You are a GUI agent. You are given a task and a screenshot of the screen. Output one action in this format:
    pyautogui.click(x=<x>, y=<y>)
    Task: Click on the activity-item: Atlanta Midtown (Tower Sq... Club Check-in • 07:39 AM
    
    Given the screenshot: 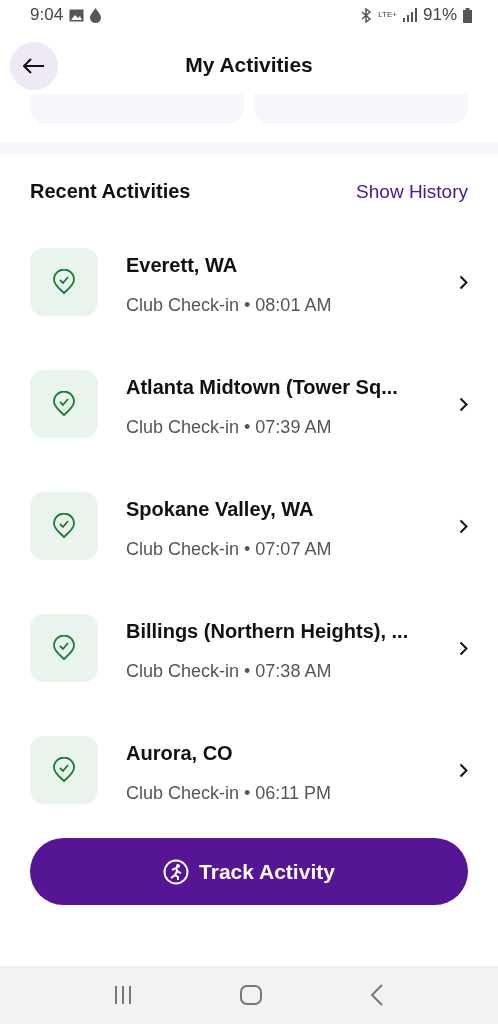 What is the action you would take?
    pyautogui.click(x=249, y=423)
    